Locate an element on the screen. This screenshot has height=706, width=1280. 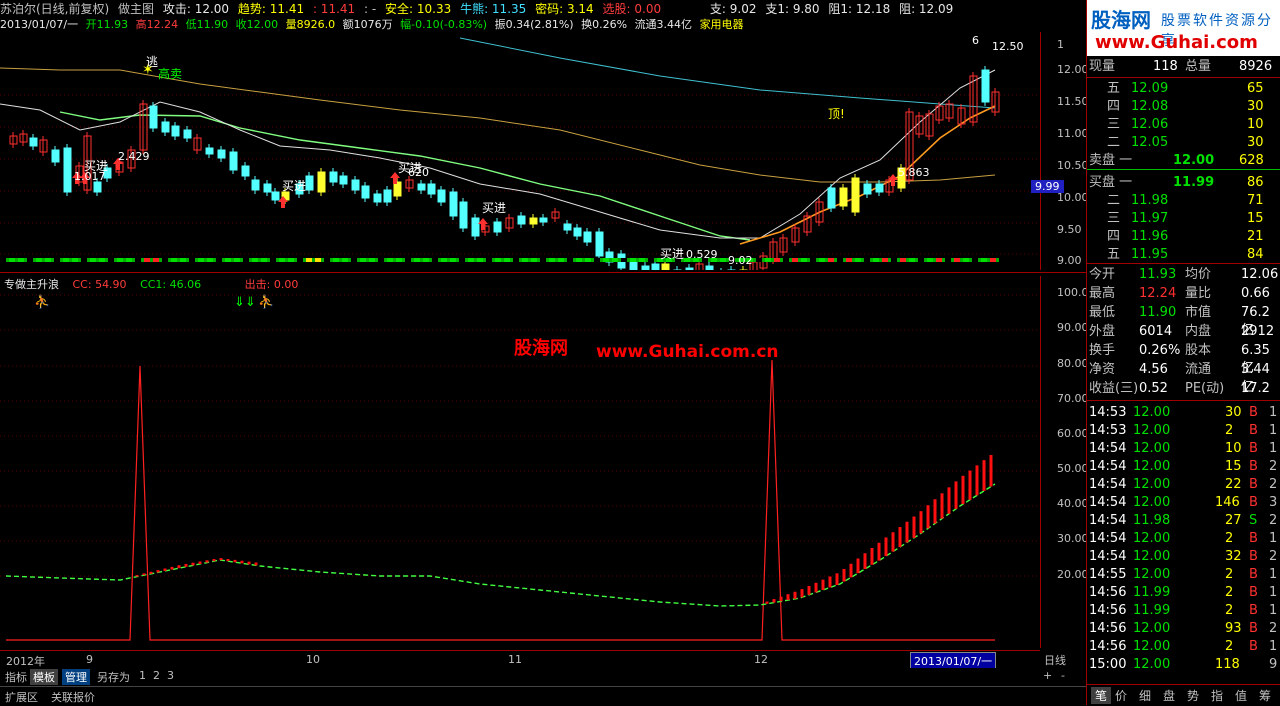
period-label: 日线 is located at coordinates (1055, 660).